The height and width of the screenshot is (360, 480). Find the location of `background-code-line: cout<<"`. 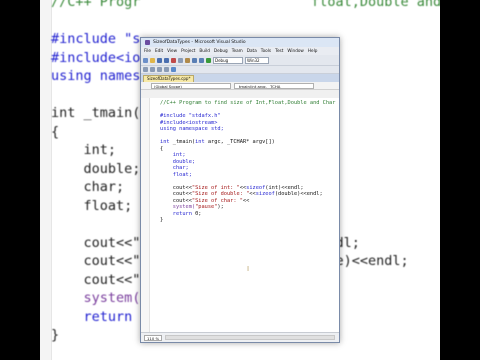

background-code-line: cout<<" is located at coordinates (96, 279).